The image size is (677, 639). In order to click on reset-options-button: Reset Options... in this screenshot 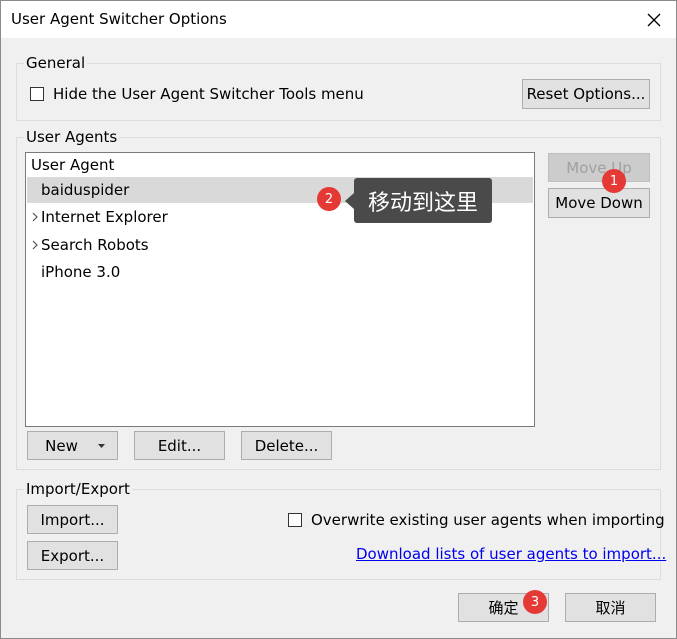, I will do `click(586, 94)`.